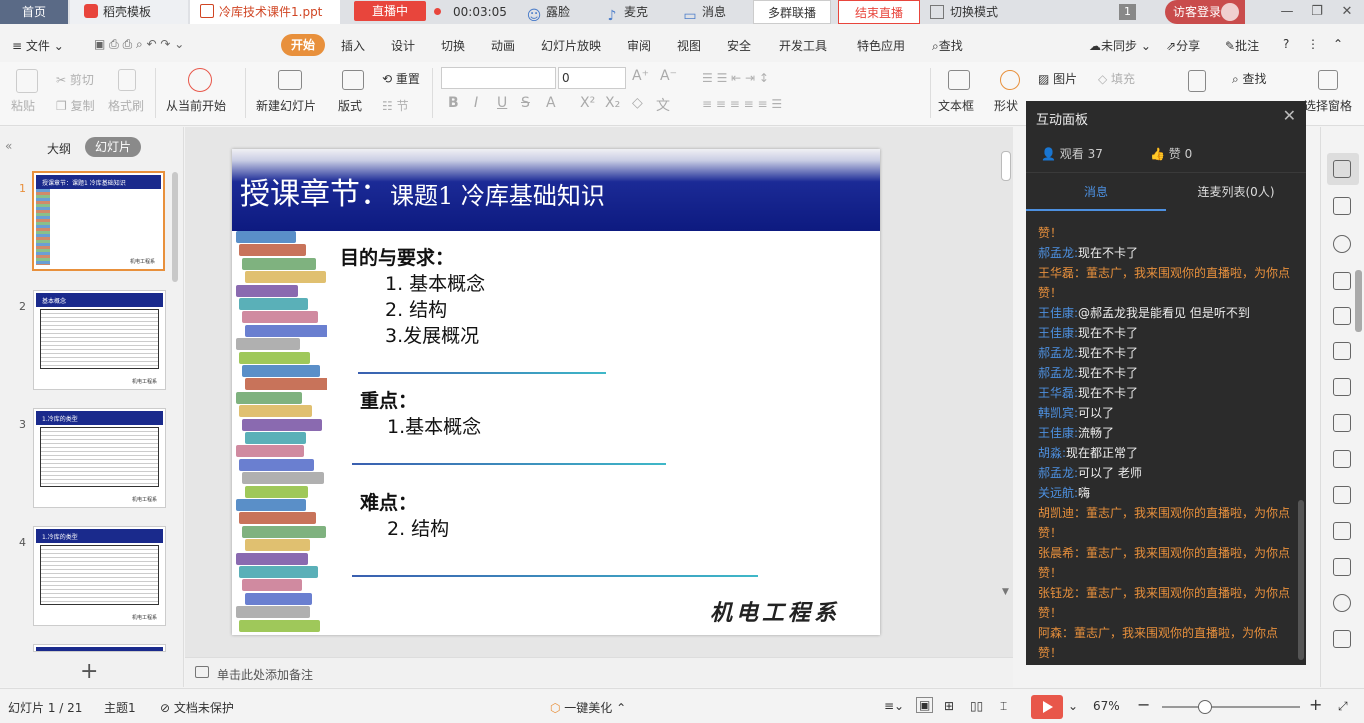 The width and height of the screenshot is (1364, 723). I want to click on tab-mic-list: 连麦列表(0人), so click(1236, 192).